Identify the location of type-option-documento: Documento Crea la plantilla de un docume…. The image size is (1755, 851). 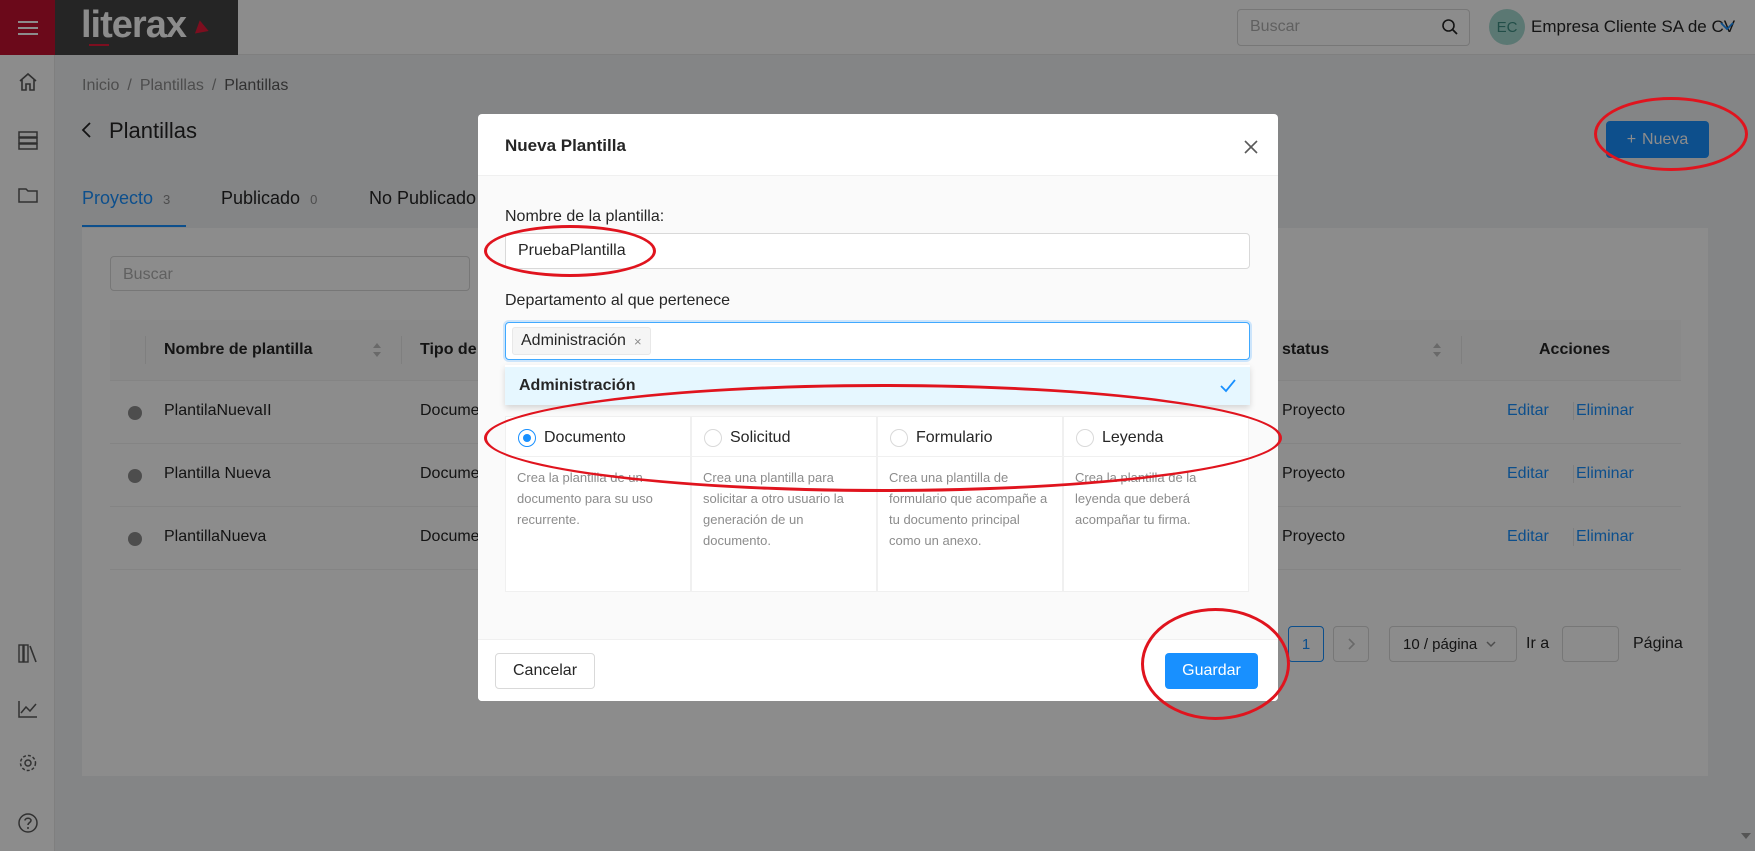
(598, 504).